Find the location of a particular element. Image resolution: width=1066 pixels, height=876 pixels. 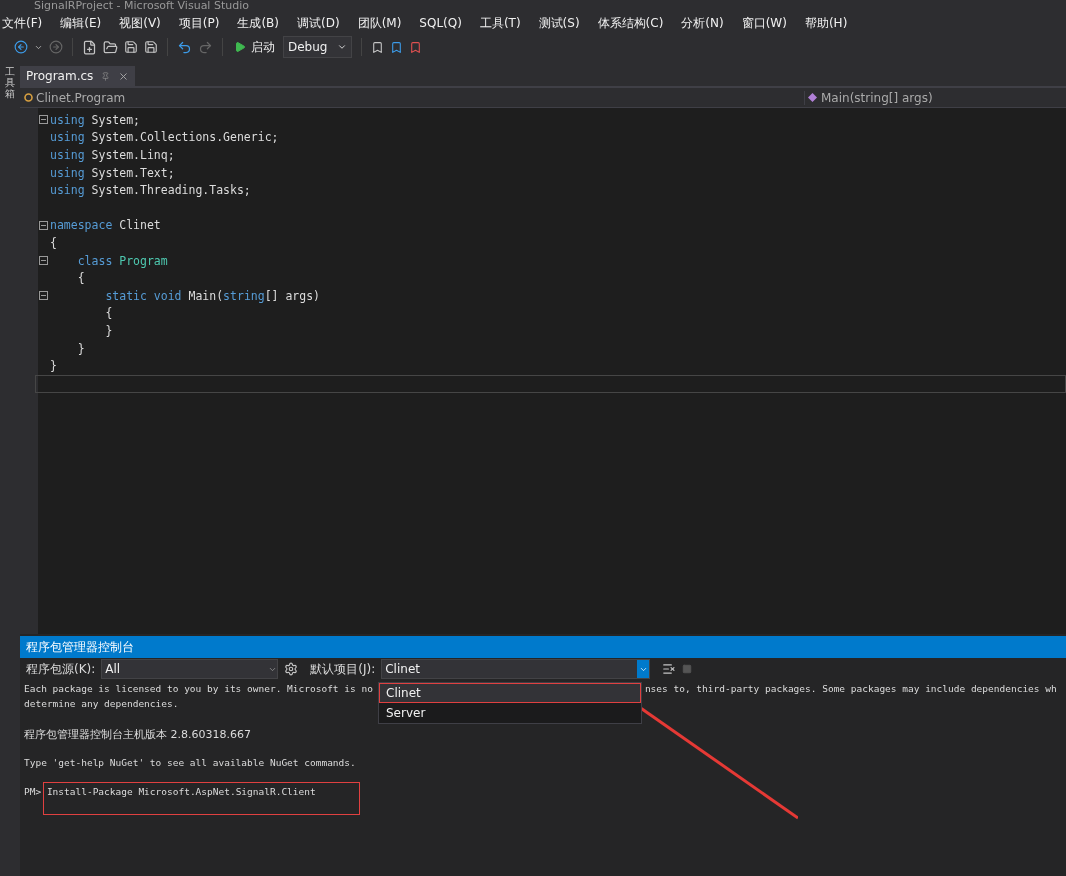

menu-item: SQL(Q) is located at coordinates (444, 23).